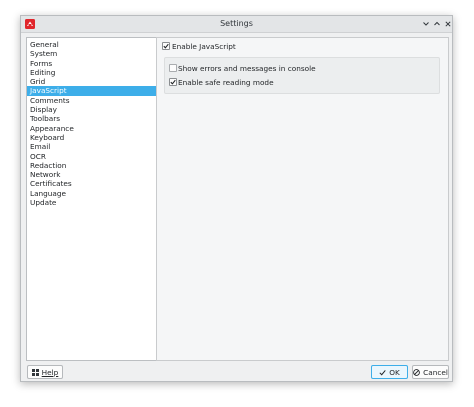 The width and height of the screenshot is (474, 407). What do you see at coordinates (98, 81) in the screenshot?
I see `sidebar-item-grid: Grid` at bounding box center [98, 81].